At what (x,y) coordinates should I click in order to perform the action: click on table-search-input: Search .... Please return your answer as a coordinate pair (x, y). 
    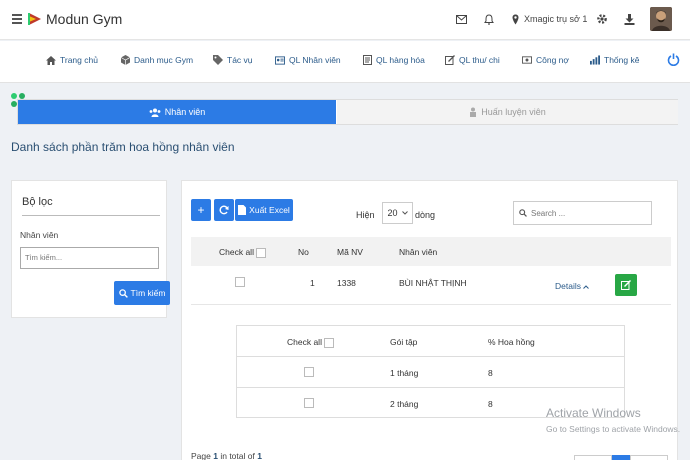
    Looking at the image, I should click on (582, 213).